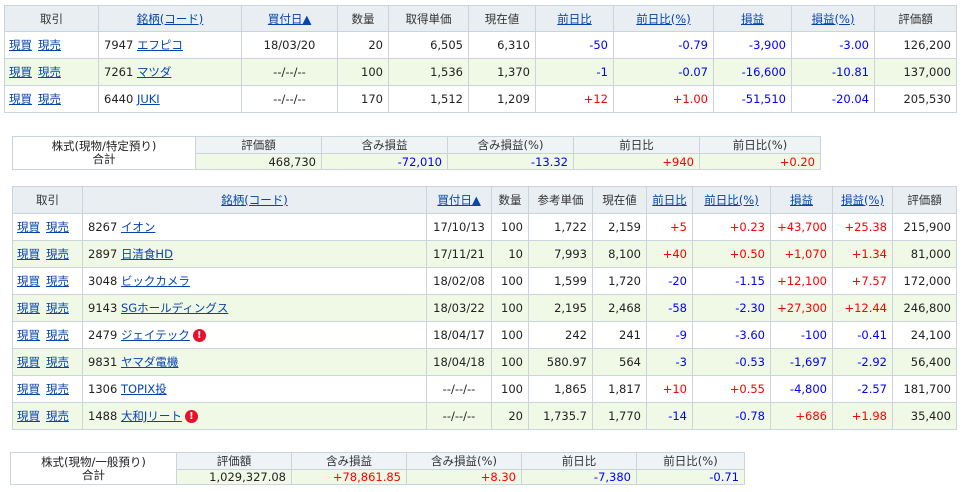 This screenshot has width=965, height=492. I want to click on col-price: 参考単価, so click(560, 200).